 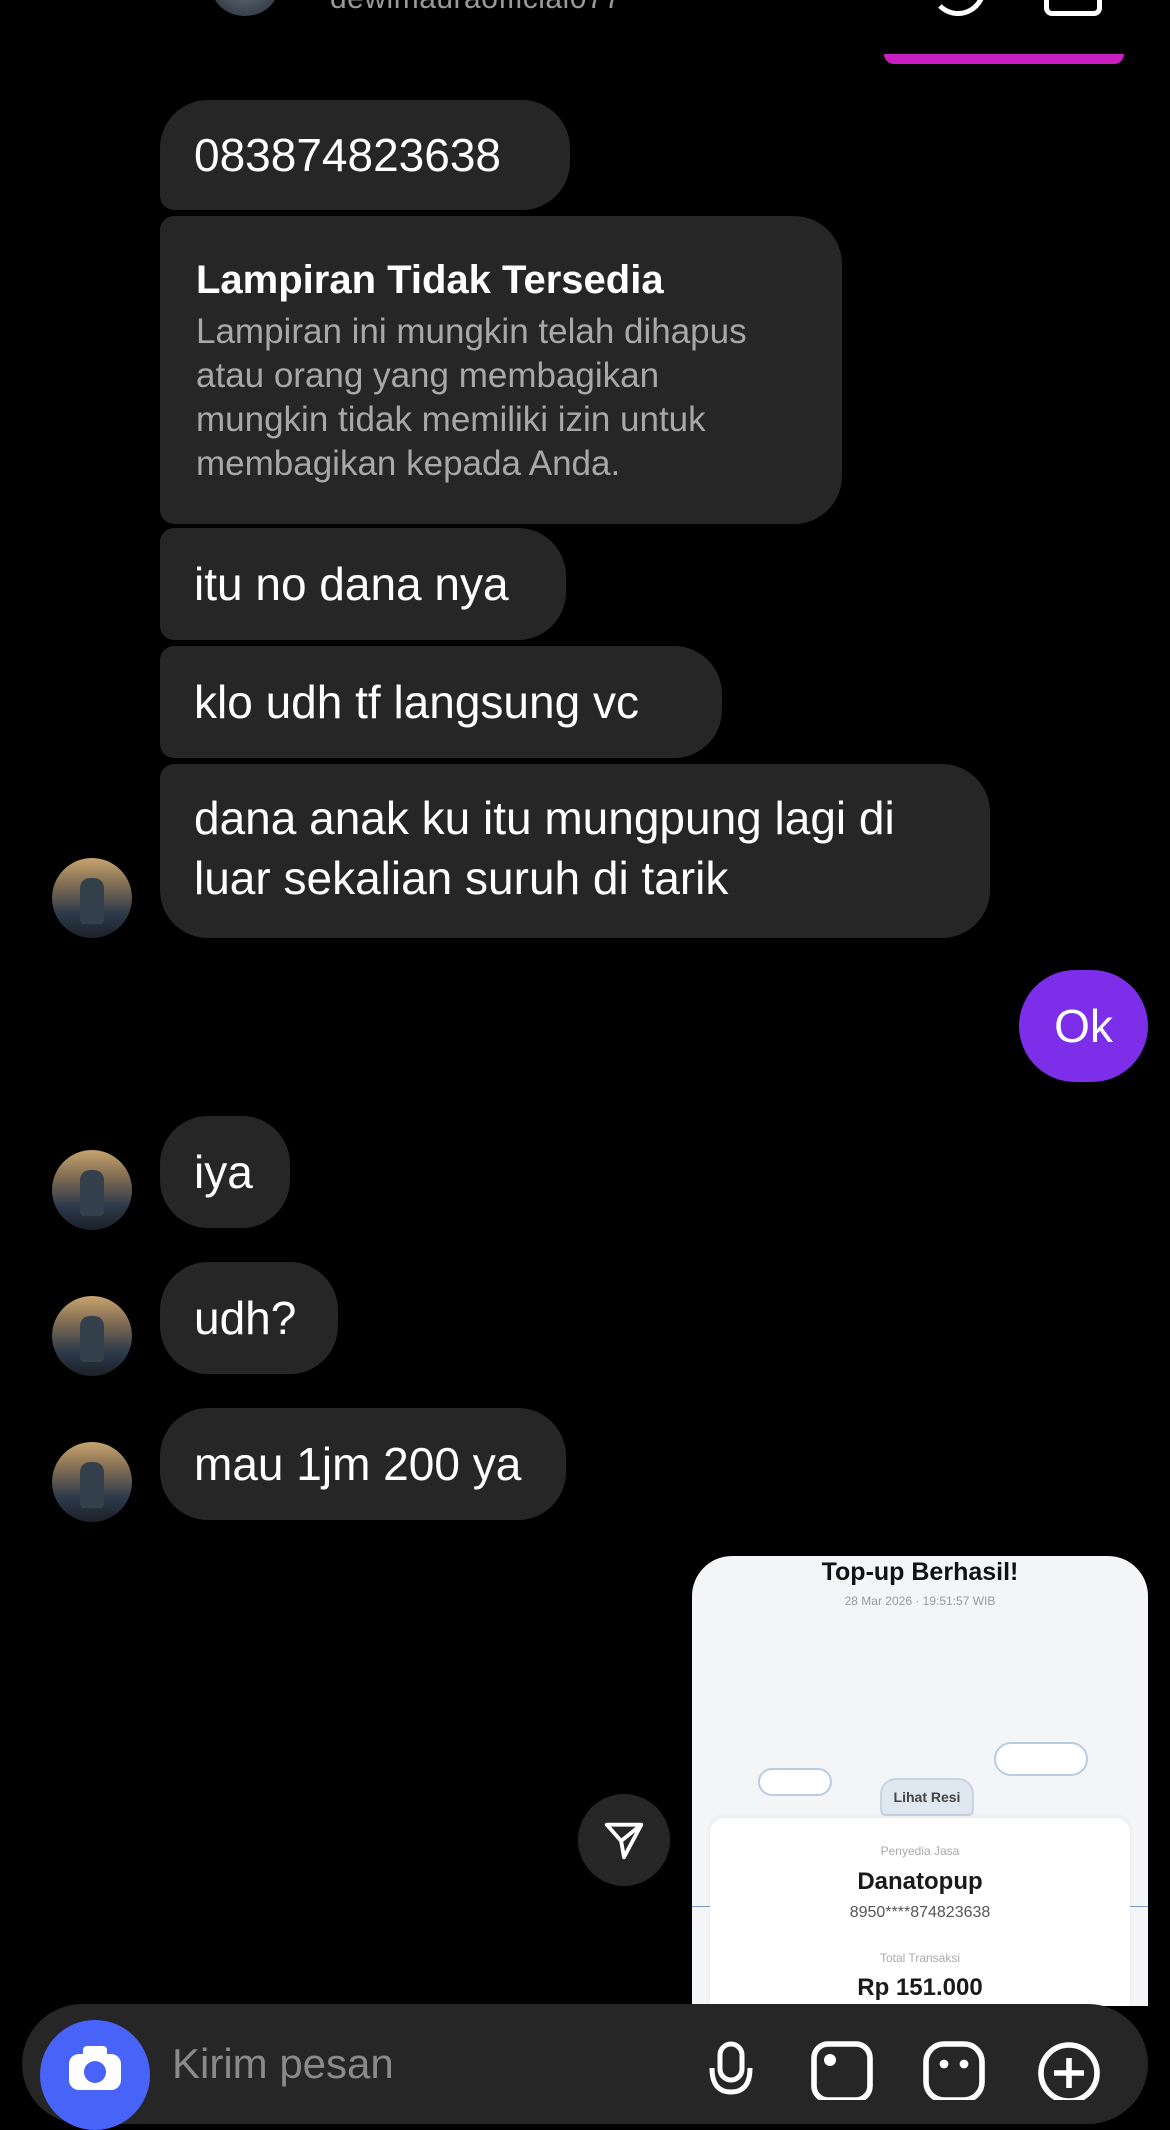 I want to click on sticker-icon, so click(x=954, y=2070).